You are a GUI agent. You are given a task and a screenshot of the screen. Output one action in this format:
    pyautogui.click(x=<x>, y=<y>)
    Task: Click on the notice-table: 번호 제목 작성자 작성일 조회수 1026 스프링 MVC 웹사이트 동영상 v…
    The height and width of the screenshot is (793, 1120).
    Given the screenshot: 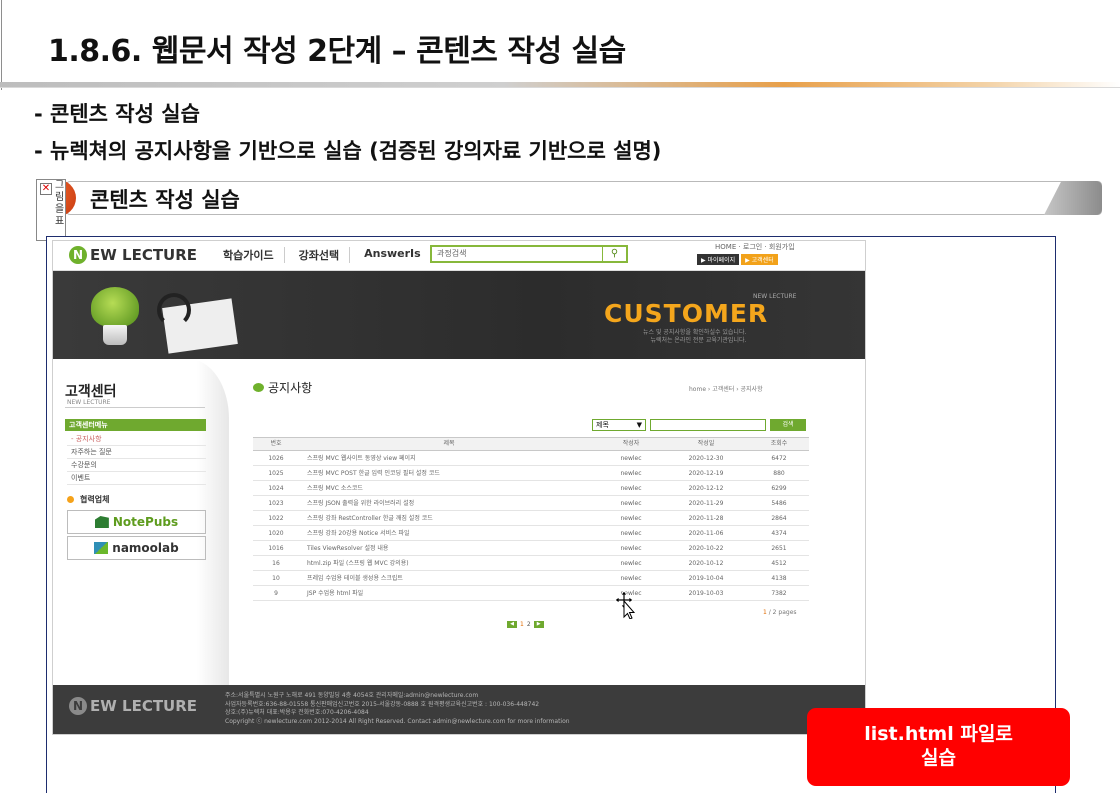 What is the action you would take?
    pyautogui.click(x=531, y=519)
    